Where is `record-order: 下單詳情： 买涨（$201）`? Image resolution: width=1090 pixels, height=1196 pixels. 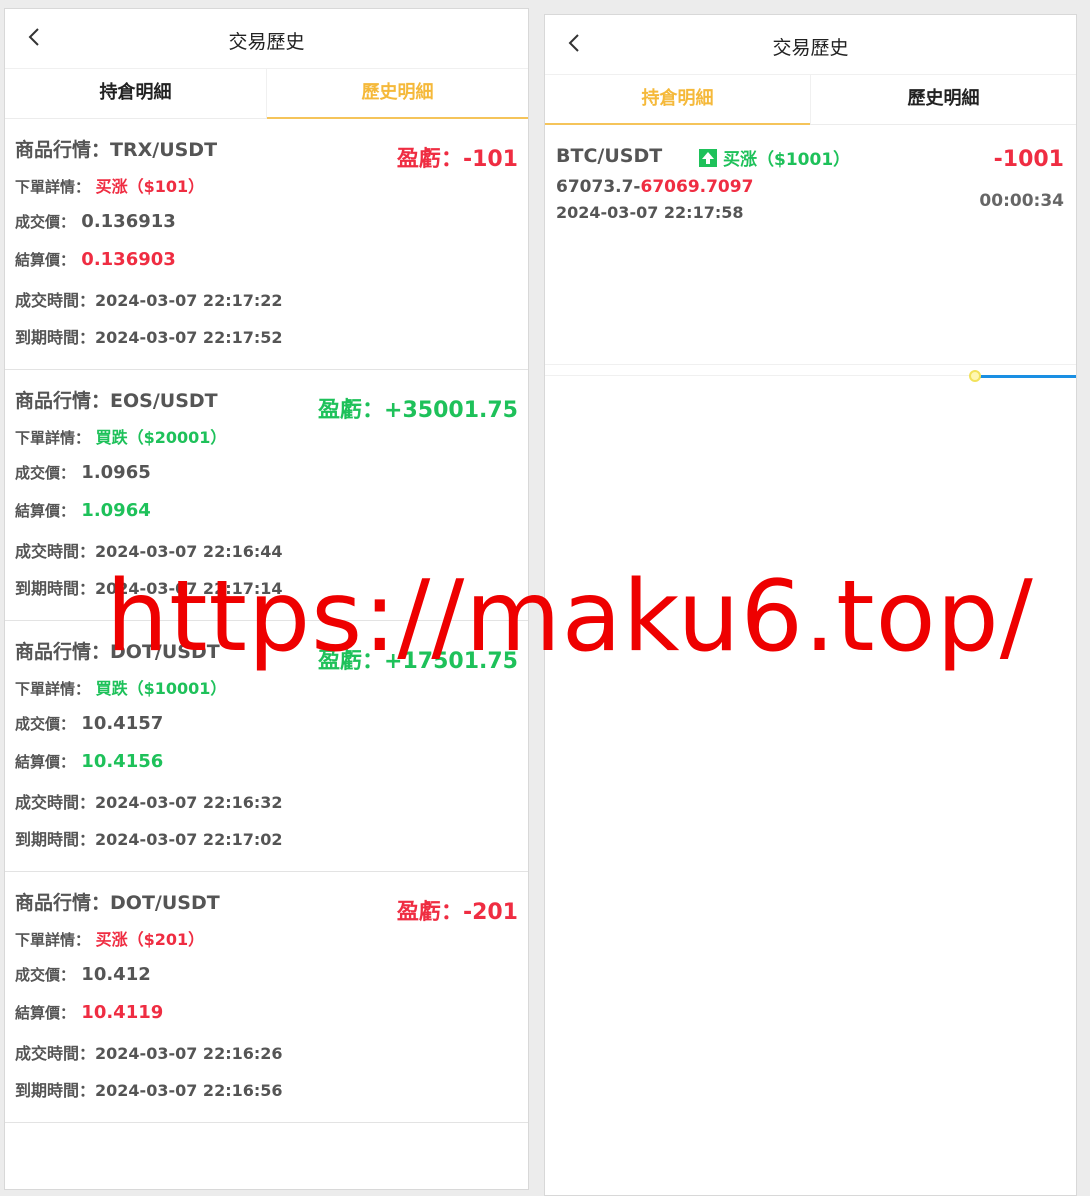 record-order: 下單詳情： 买涨（$201） is located at coordinates (109, 938).